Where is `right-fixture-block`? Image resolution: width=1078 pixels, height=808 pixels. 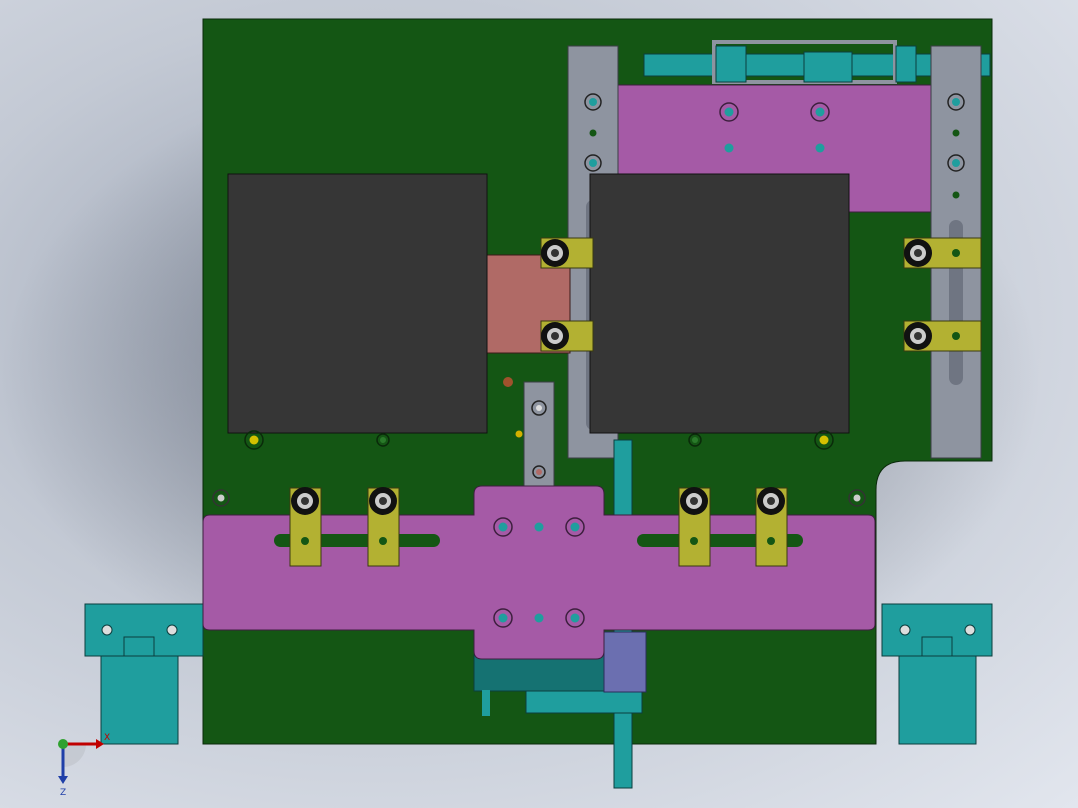
right-fixture-block is located at coordinates (719, 303).